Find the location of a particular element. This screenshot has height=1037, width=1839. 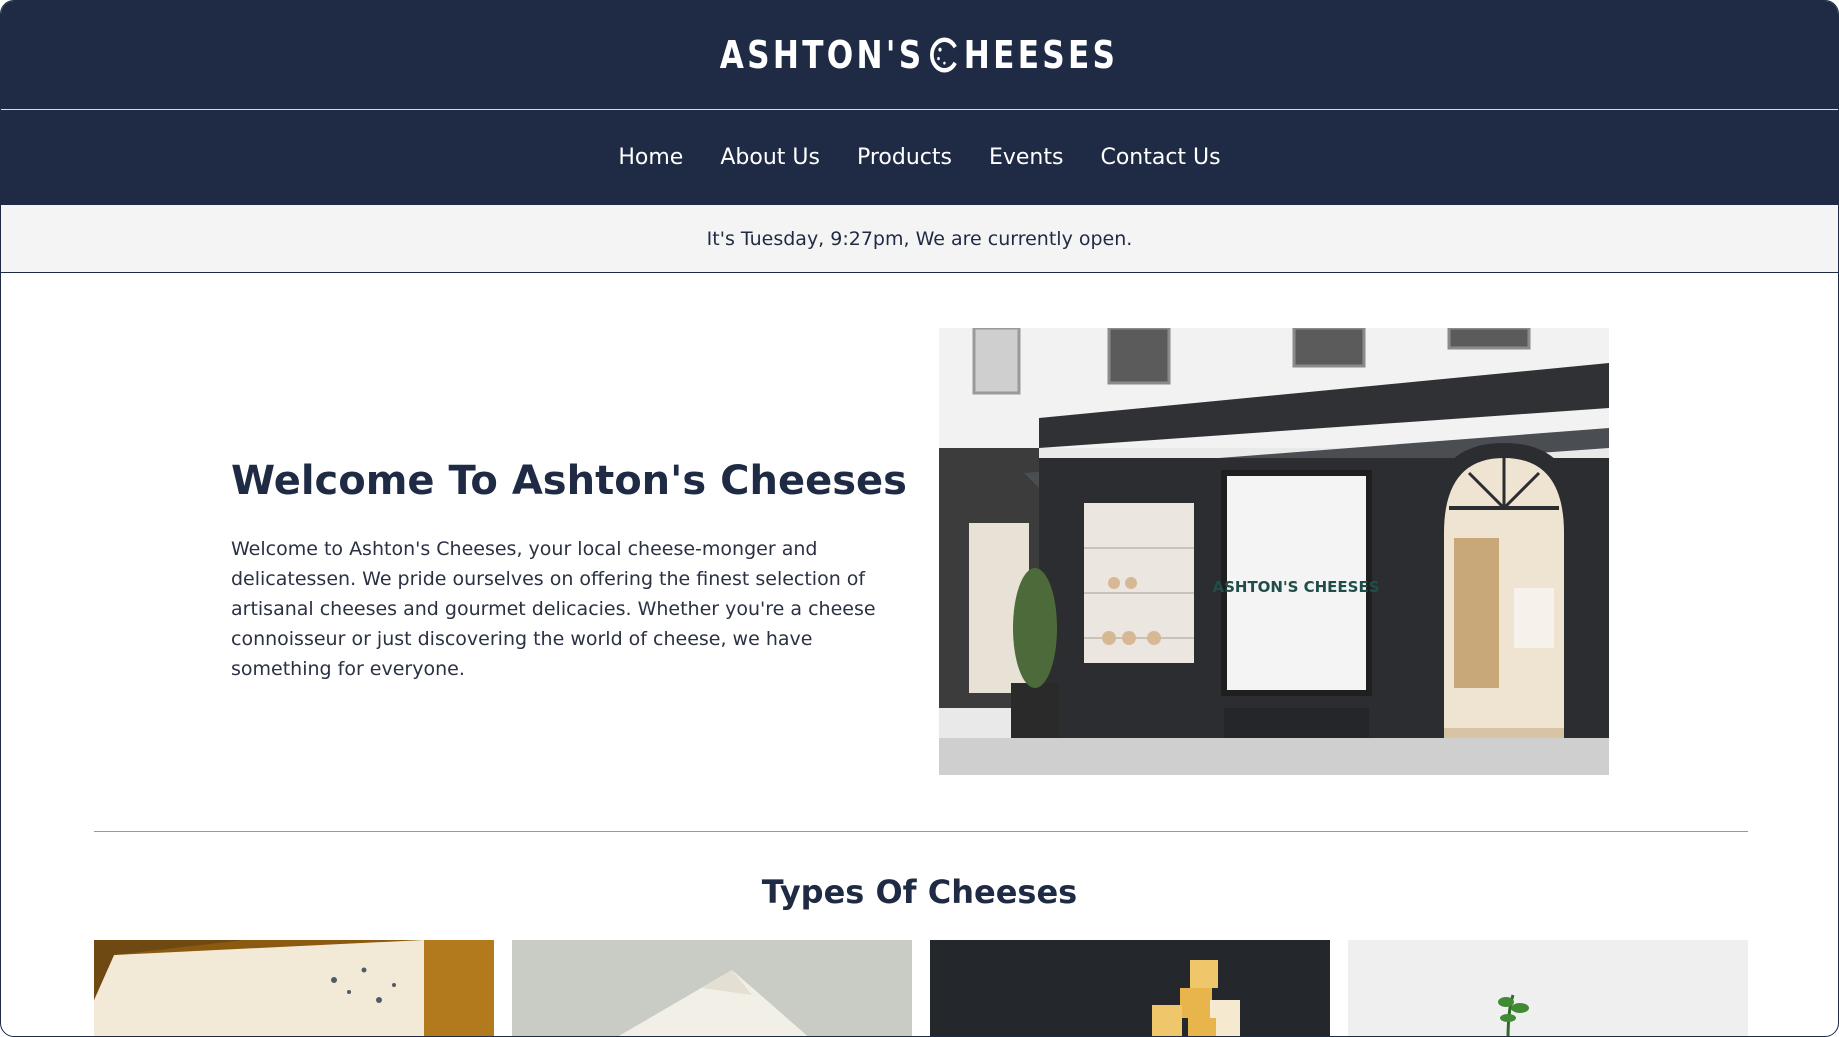

nav-about-us: About Us is located at coordinates (770, 157).